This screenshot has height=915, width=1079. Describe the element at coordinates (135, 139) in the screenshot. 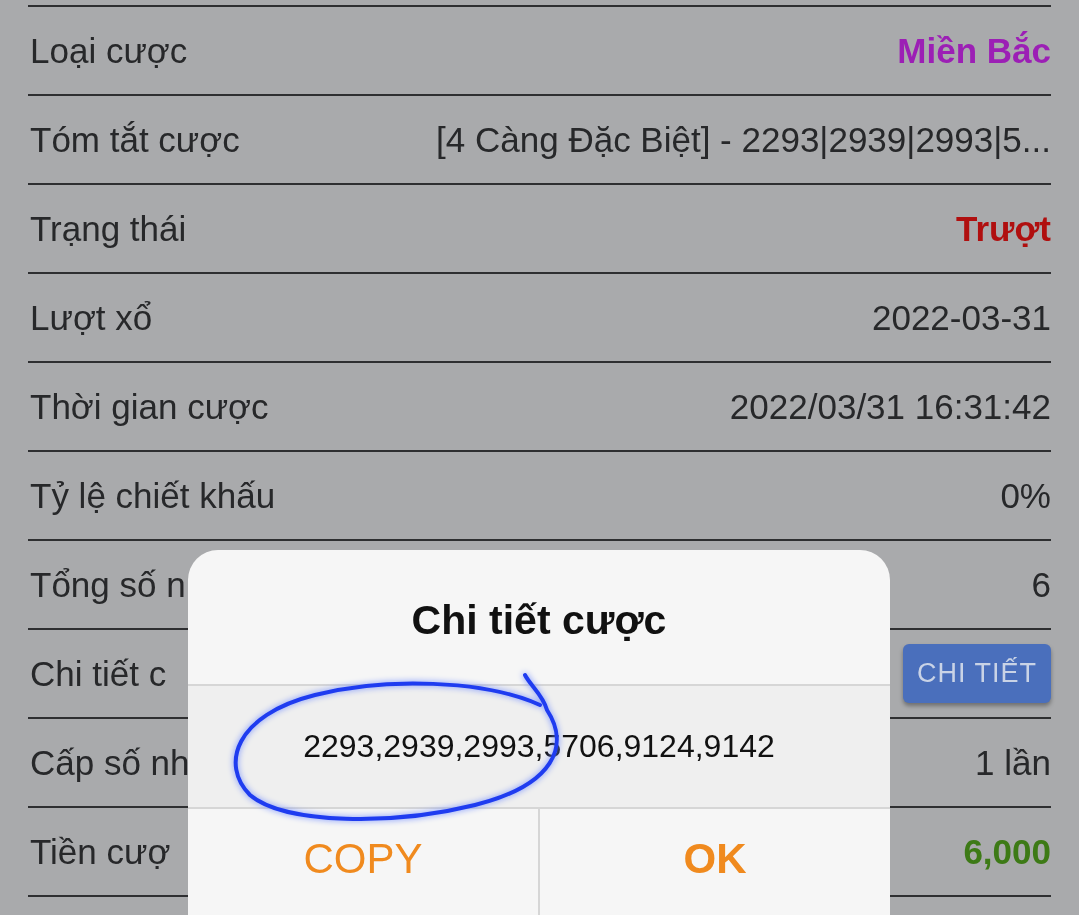

I see `row-label: Tóm tắt cược` at that location.